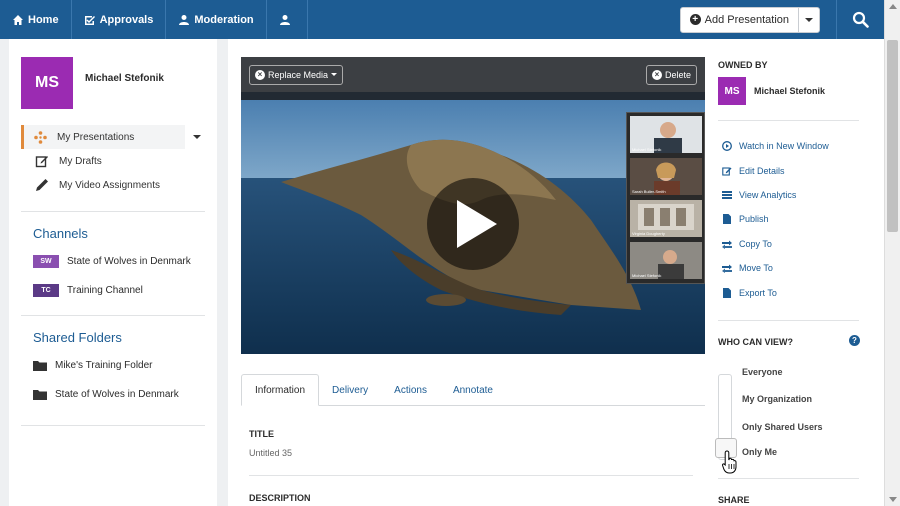  I want to click on export-to-link: Export To, so click(749, 293).